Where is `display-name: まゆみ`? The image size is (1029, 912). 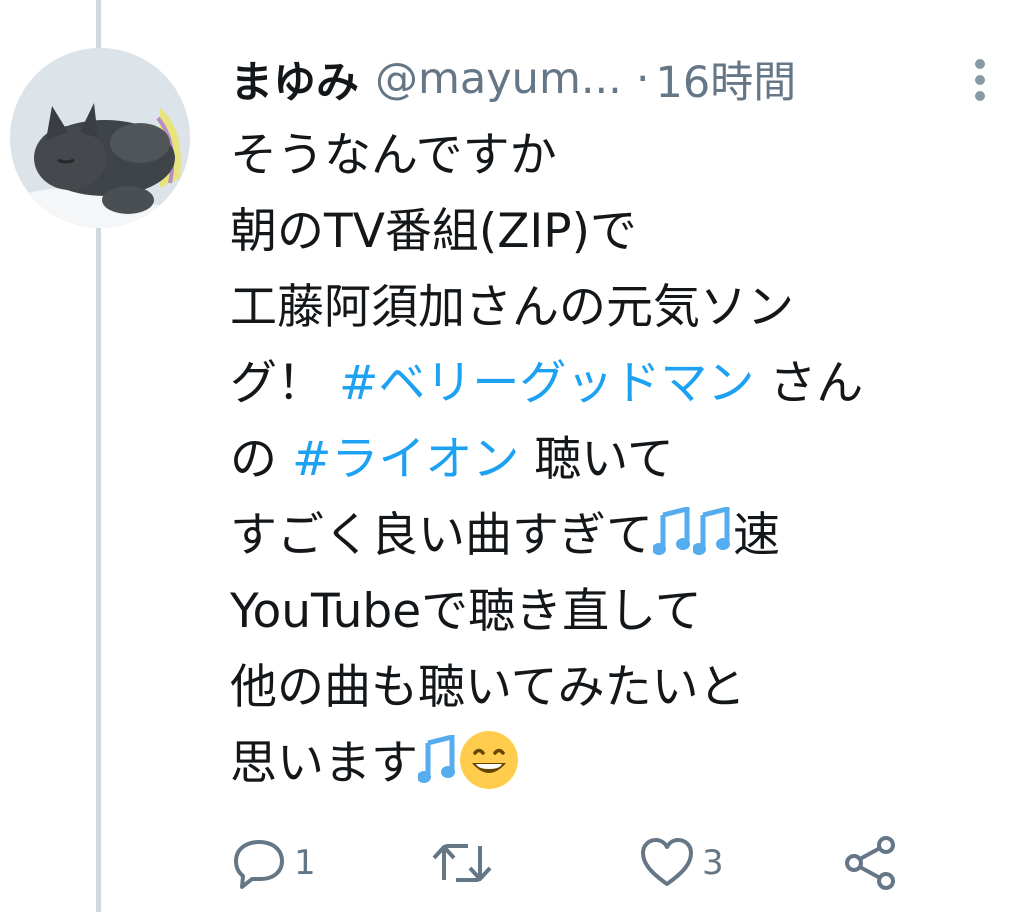
display-name: まゆみ is located at coordinates (294, 79).